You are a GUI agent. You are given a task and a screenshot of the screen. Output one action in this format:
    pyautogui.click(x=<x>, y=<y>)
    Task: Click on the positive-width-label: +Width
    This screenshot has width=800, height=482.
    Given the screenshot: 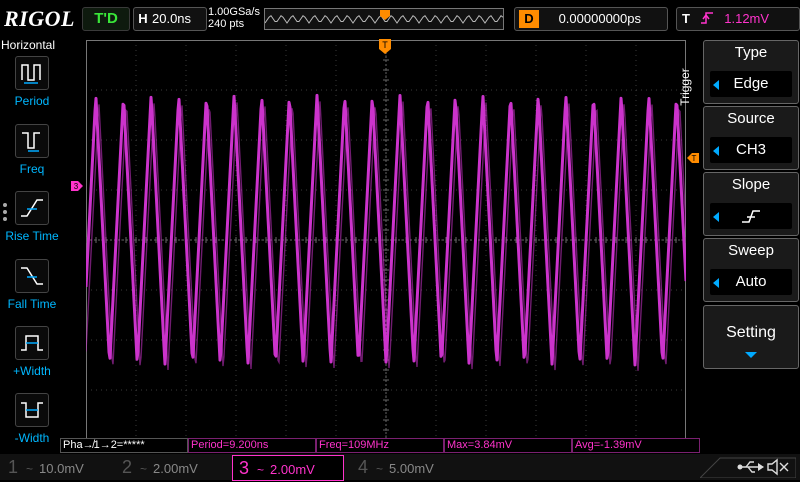 What is the action you would take?
    pyautogui.click(x=32, y=371)
    